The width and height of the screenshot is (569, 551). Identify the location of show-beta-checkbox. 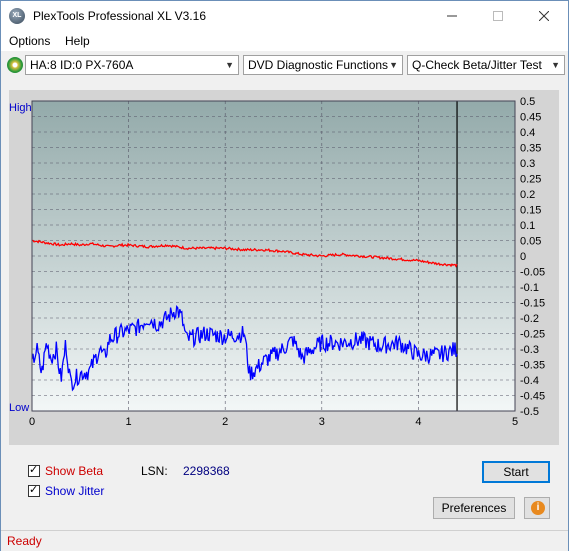
(34, 470).